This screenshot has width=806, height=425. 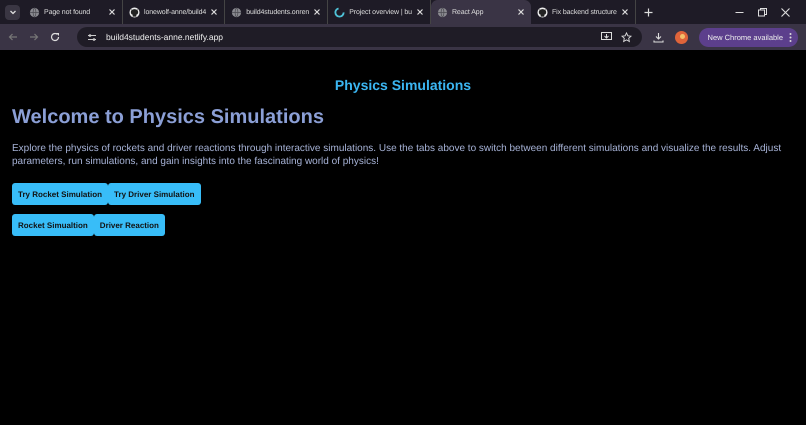 I want to click on intro-paragraph: Explore the physics of rockets and driver reactions through interactive simulations. Use the tabs above to switch between different simulations and visualize the results. Adjust parameters, run simulations, and gain insights into the fascinating world of physics!, so click(x=397, y=155).